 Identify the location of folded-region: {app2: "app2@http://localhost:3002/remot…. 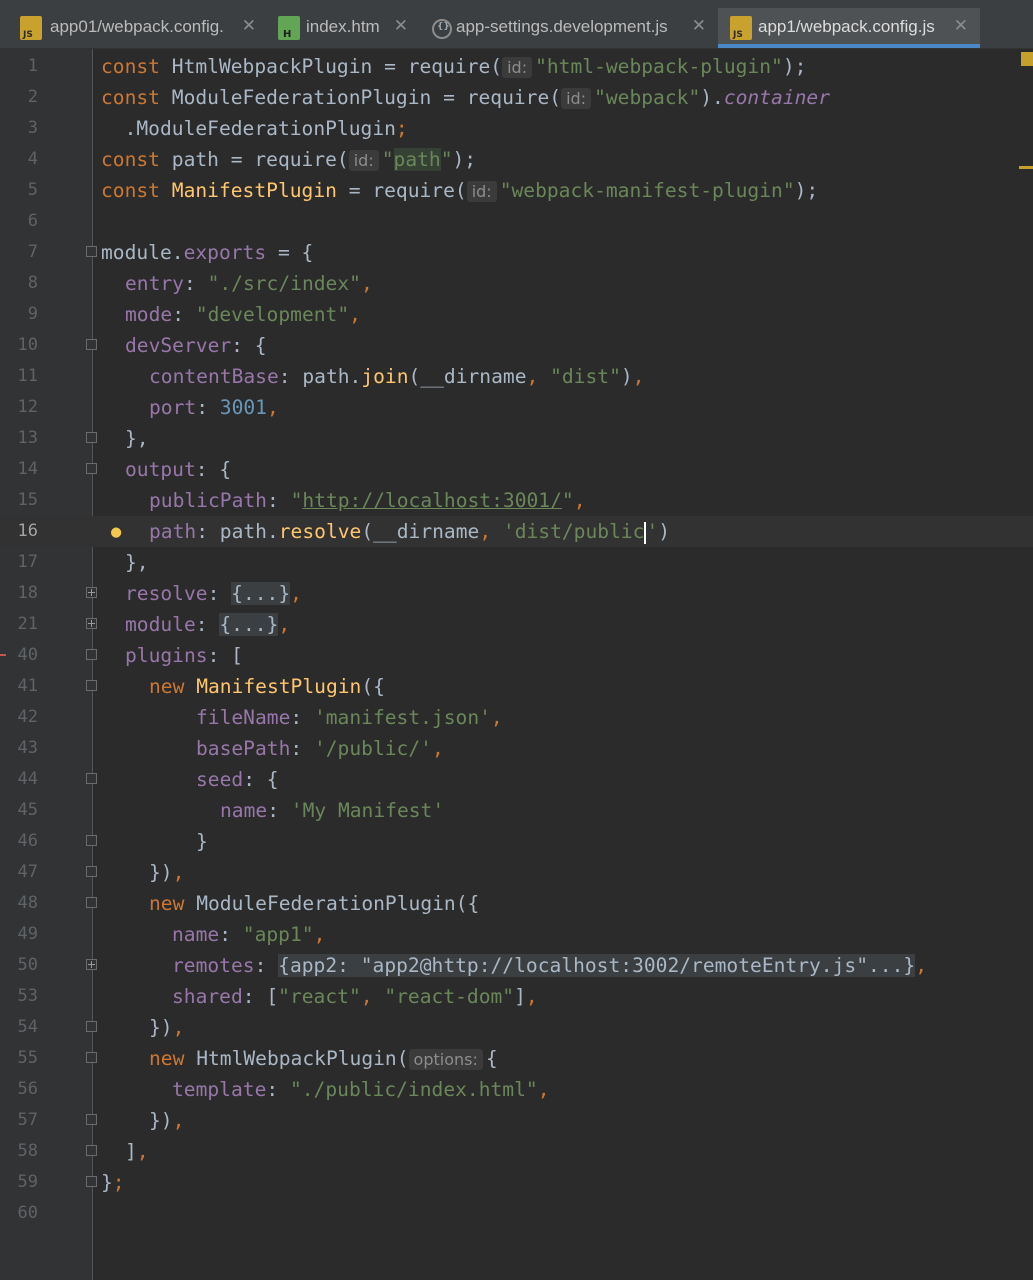
(597, 965).